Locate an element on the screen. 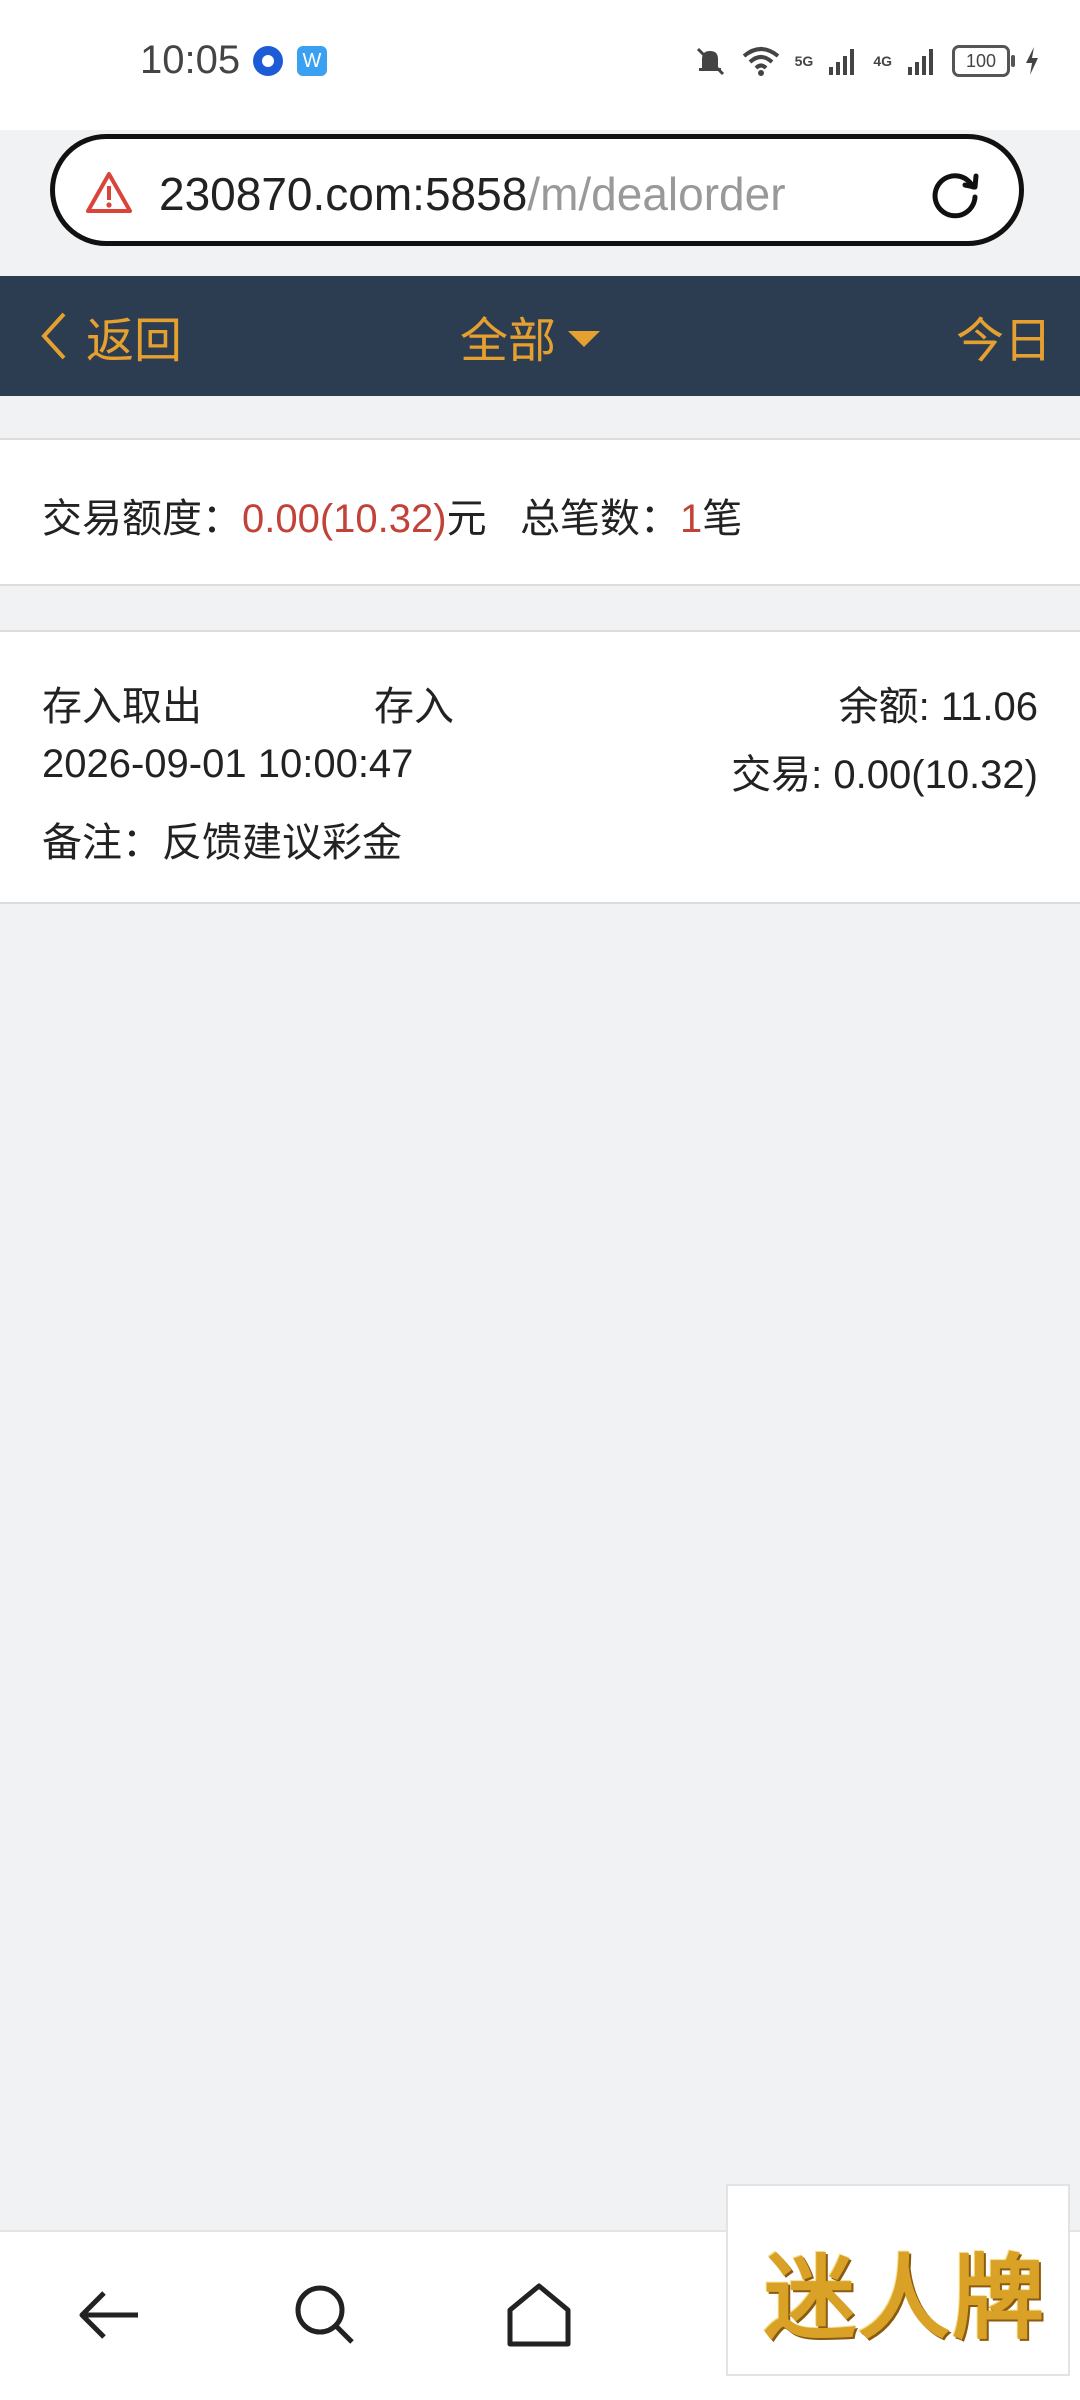 This screenshot has height=2400, width=1080. floating-ad: 迷人牌 is located at coordinates (898, 2280).